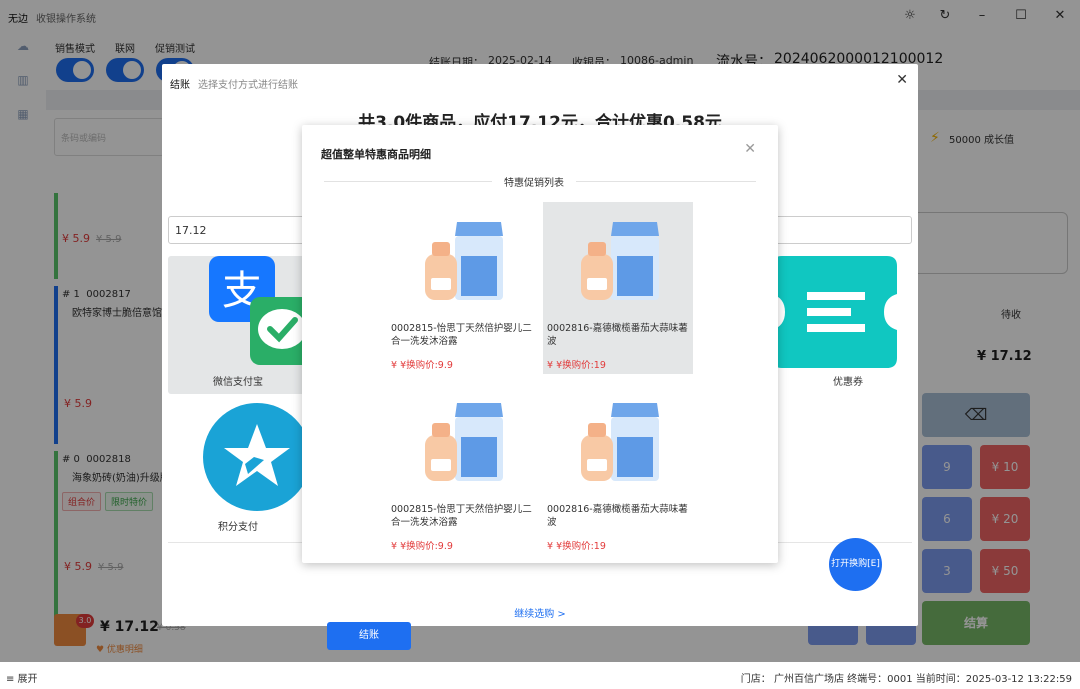  What do you see at coordinates (260, 310) in the screenshot?
I see `alipay-wechat-icon: 支` at bounding box center [260, 310].